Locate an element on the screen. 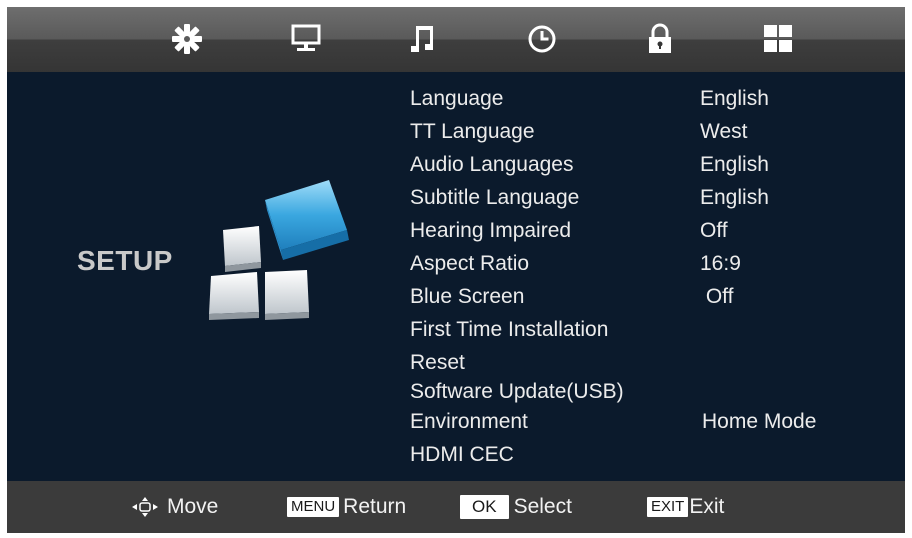 This screenshot has width=912, height=538. menu-item-label: Reset is located at coordinates (437, 362).